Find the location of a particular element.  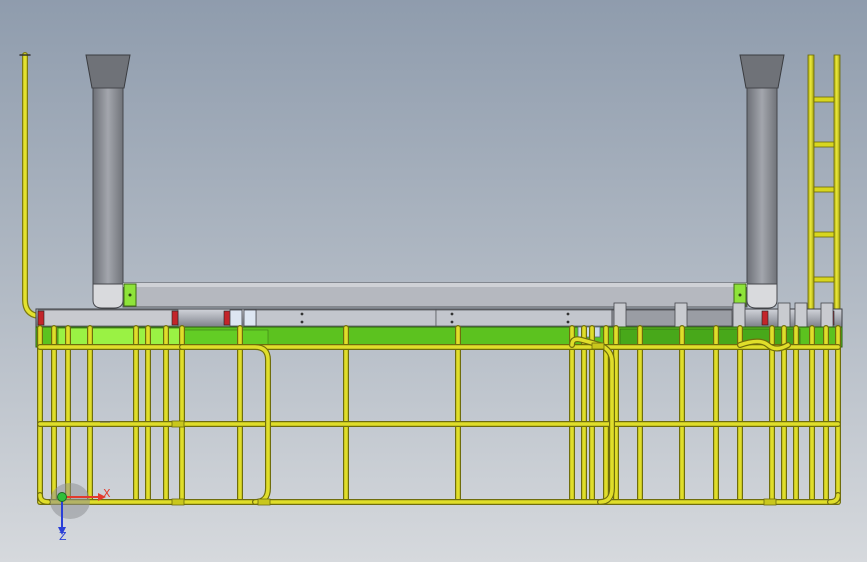

left-handrail is located at coordinates (30, 185).